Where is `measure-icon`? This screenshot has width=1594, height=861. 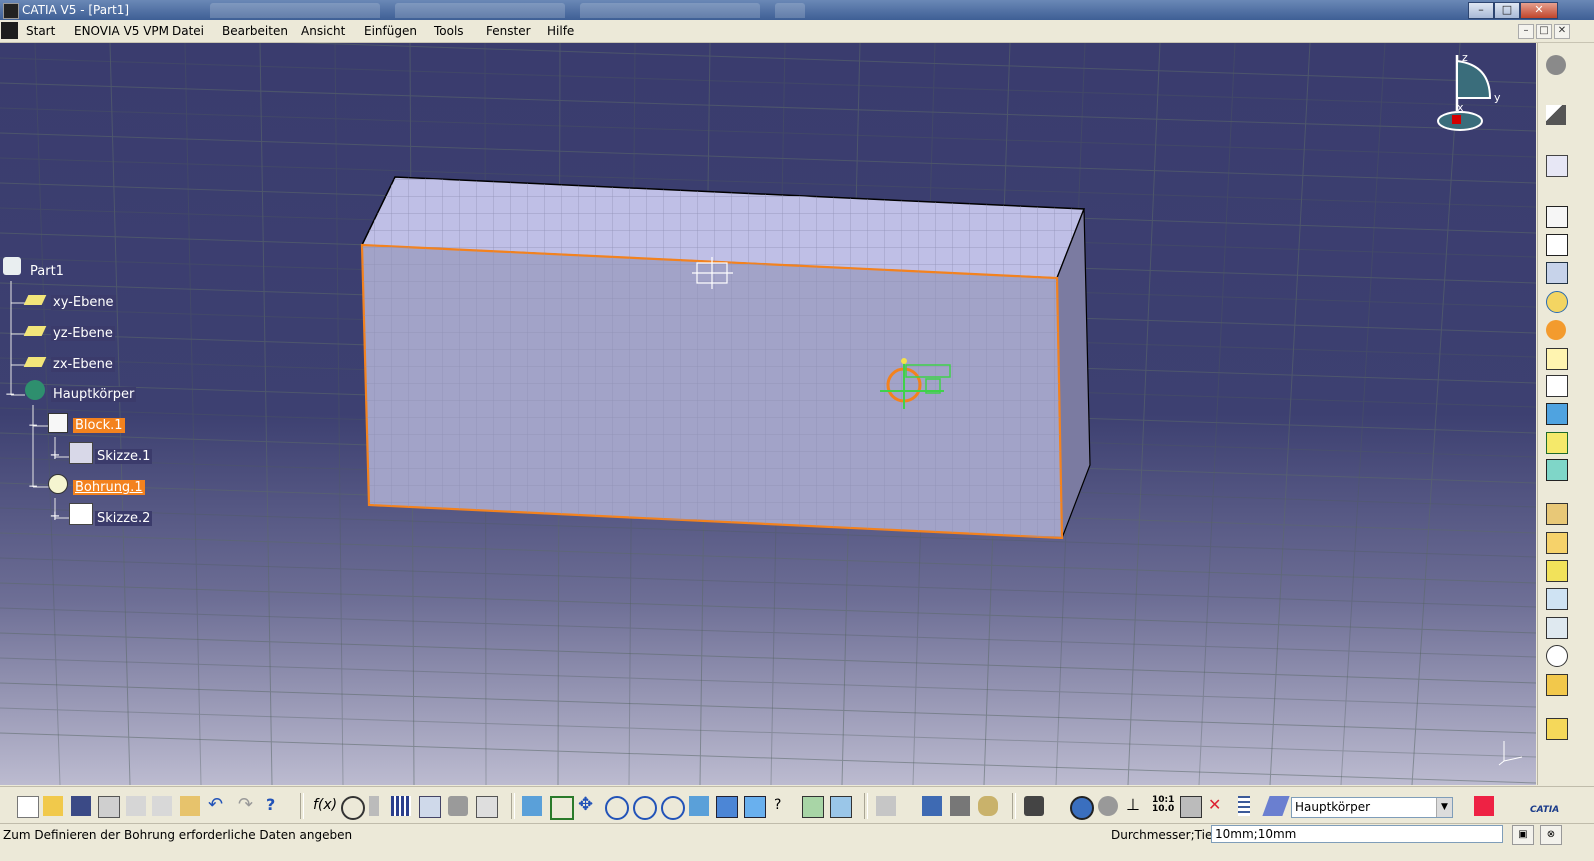 measure-icon is located at coordinates (487, 807).